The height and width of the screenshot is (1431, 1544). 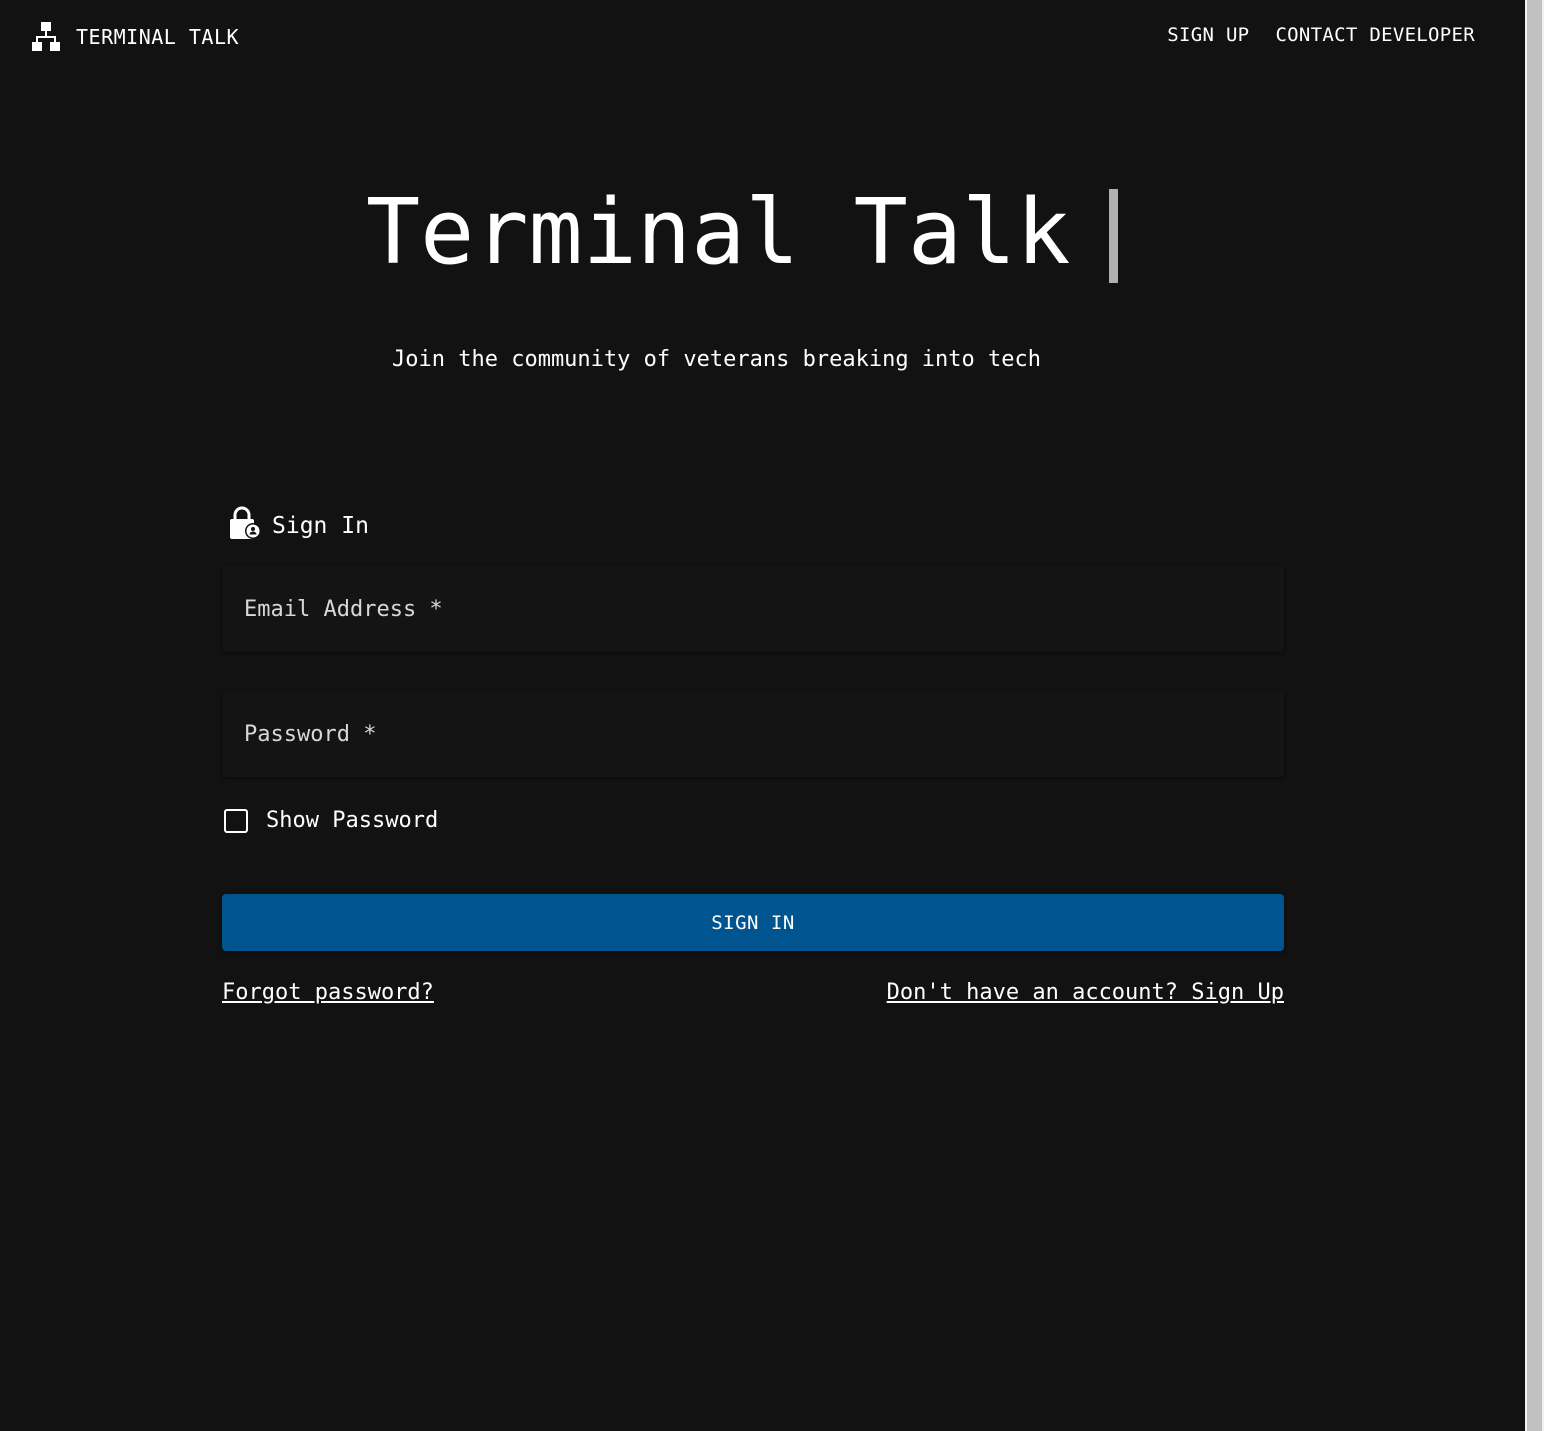 I want to click on email-field, so click(x=753, y=609).